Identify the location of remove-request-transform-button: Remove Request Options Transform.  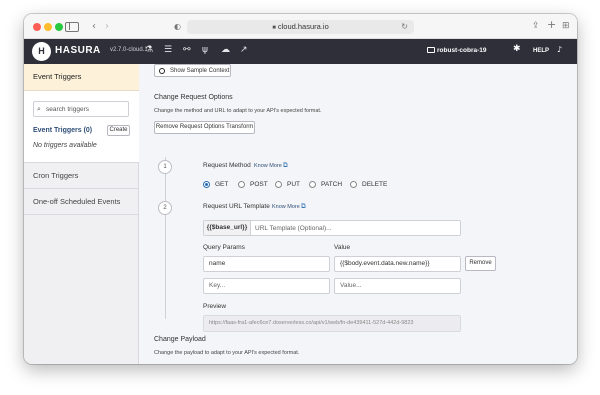
(204, 127).